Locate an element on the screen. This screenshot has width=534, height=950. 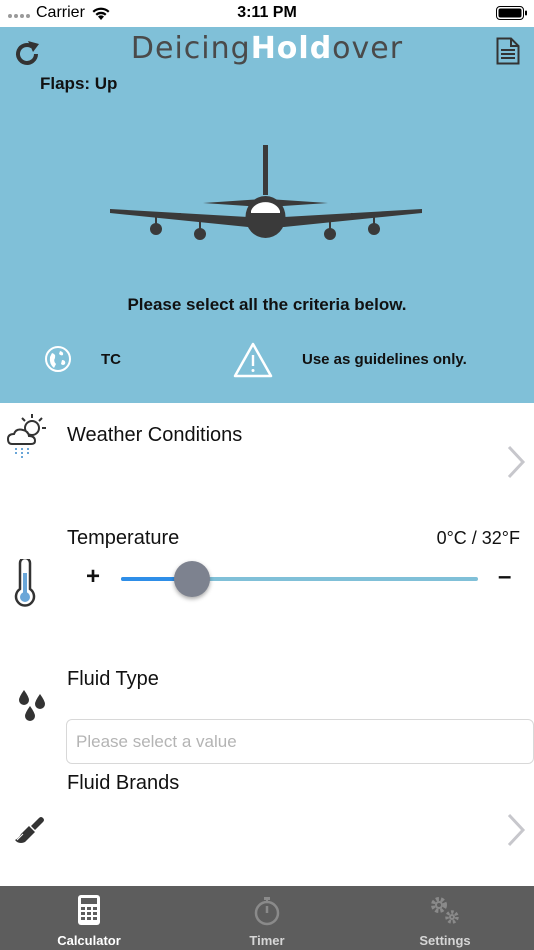
thermometer-icon is located at coordinates (25, 583).